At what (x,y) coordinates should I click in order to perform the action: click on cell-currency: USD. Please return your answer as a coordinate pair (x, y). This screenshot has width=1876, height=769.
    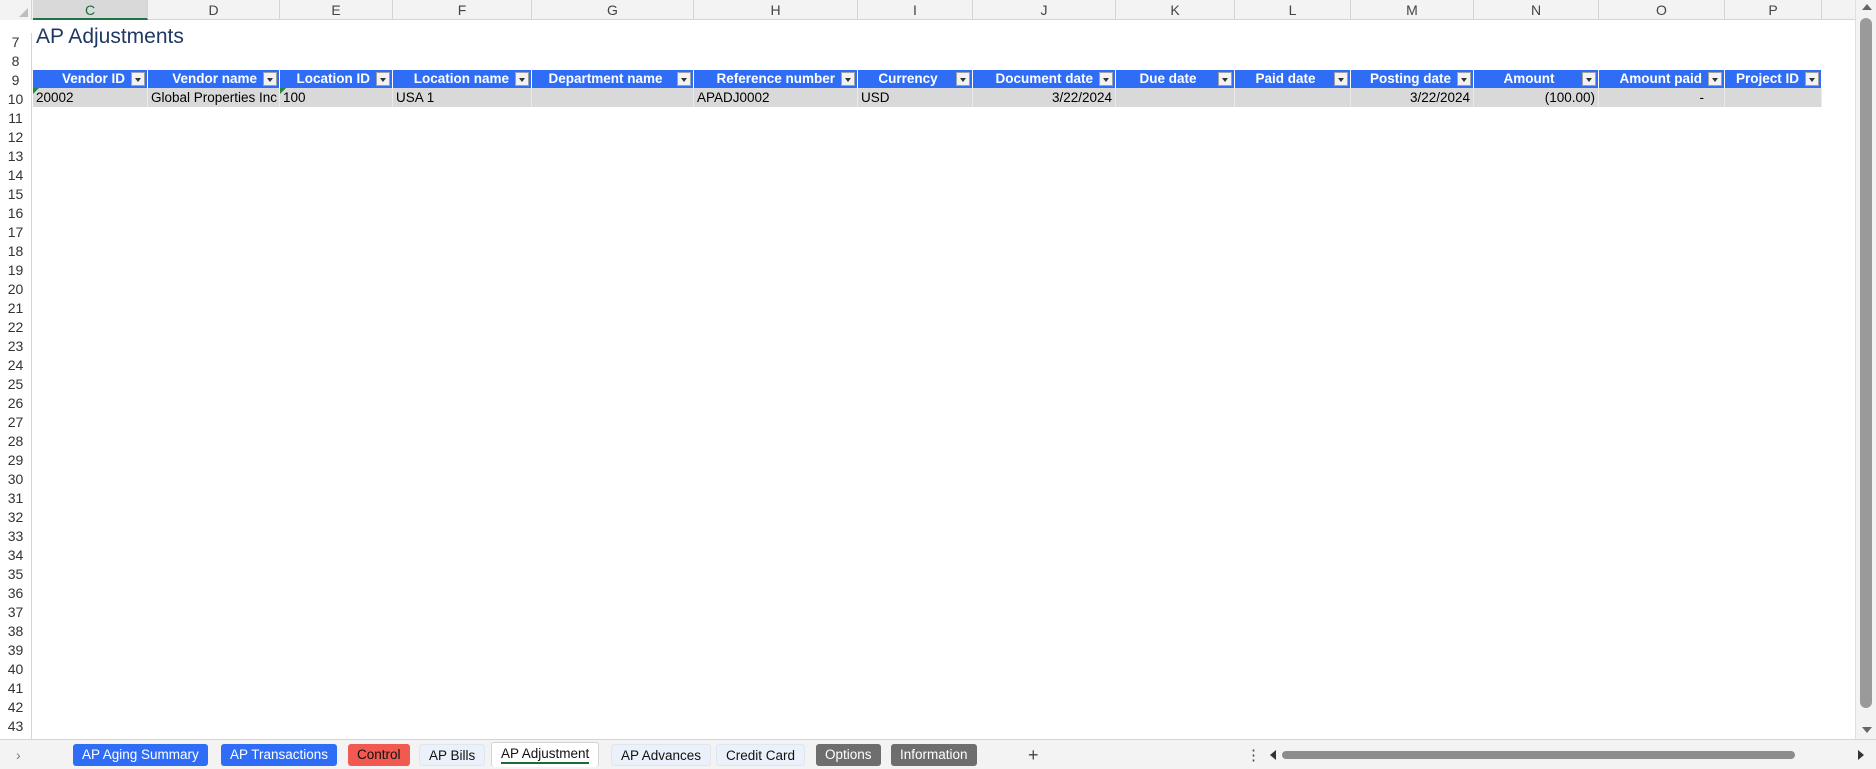
    Looking at the image, I should click on (915, 97).